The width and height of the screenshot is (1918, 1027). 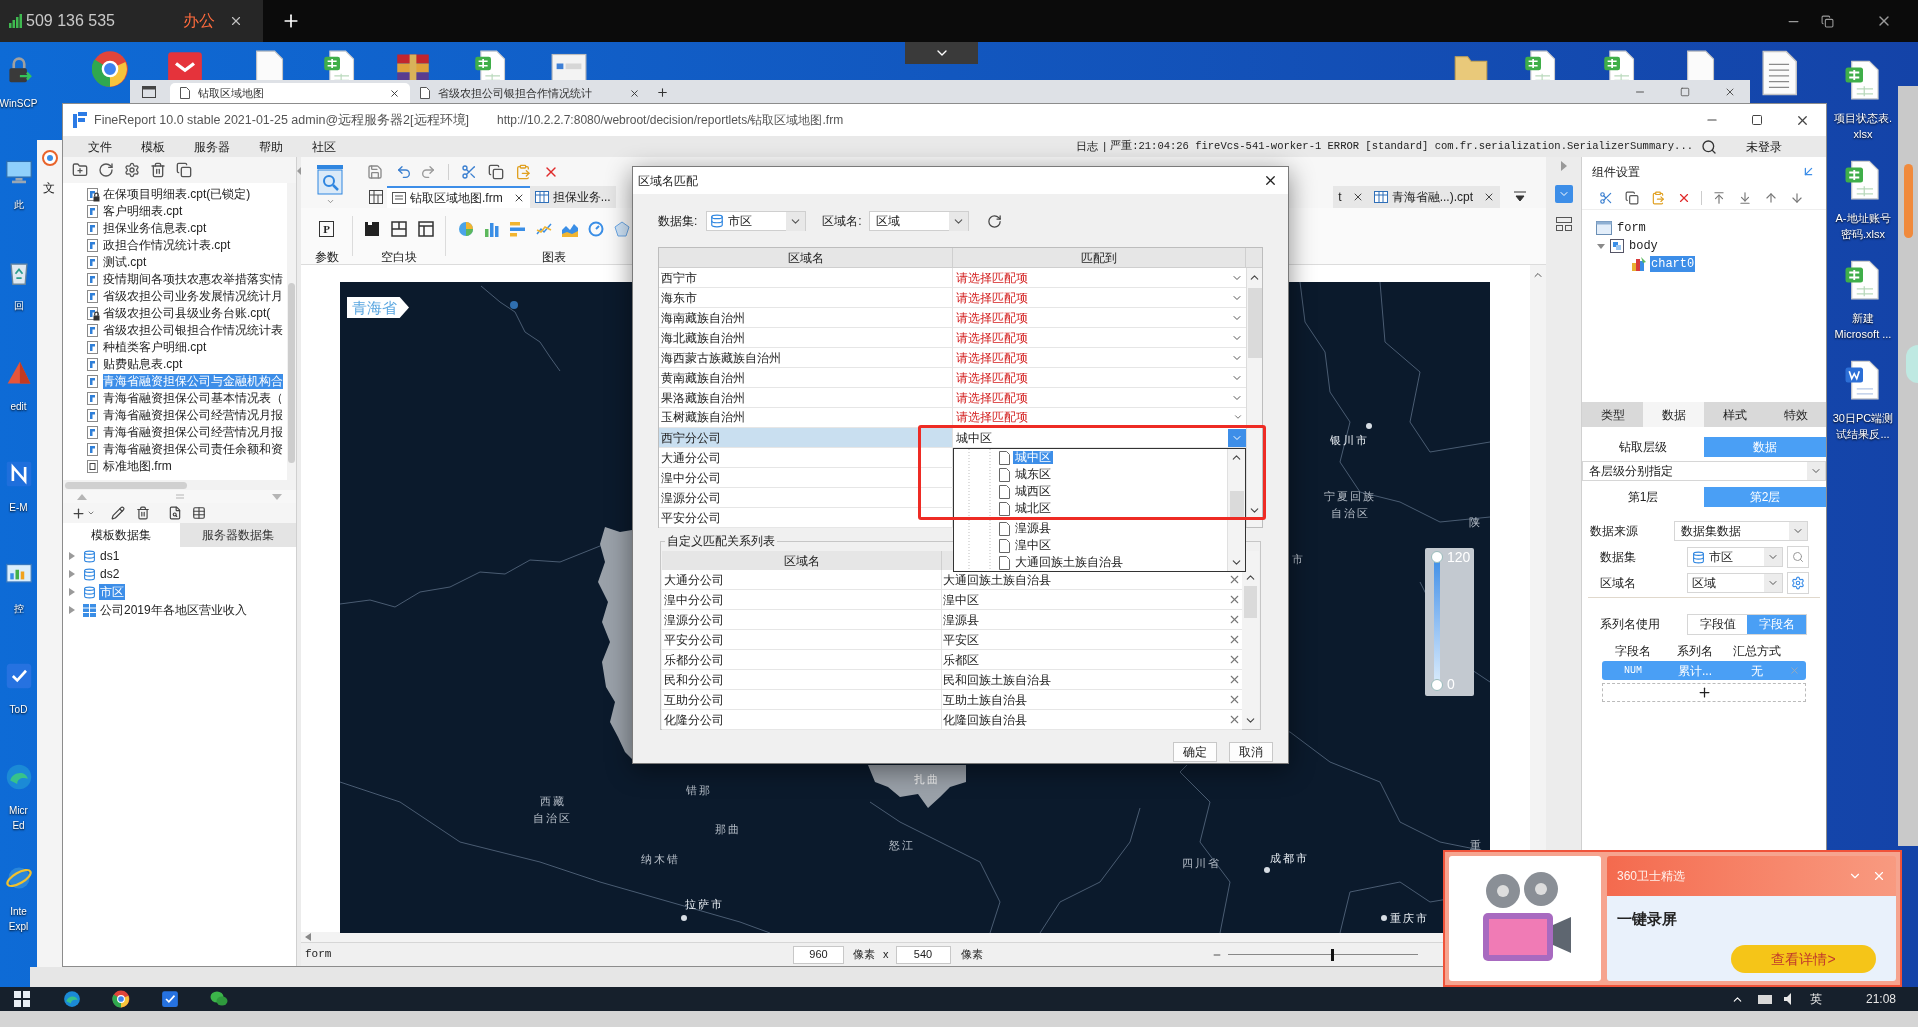 What do you see at coordinates (376, 197) in the screenshot?
I see `grid-icon` at bounding box center [376, 197].